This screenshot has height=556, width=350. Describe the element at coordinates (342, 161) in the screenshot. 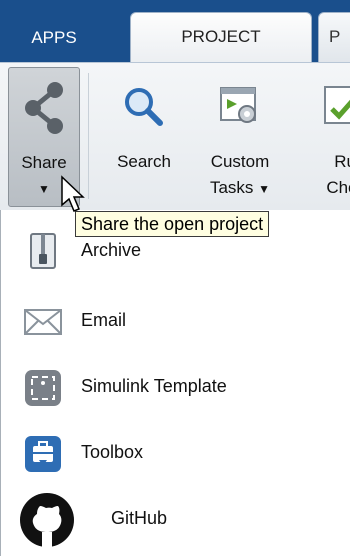

I see `run-checks-label-line1: Ru` at that location.